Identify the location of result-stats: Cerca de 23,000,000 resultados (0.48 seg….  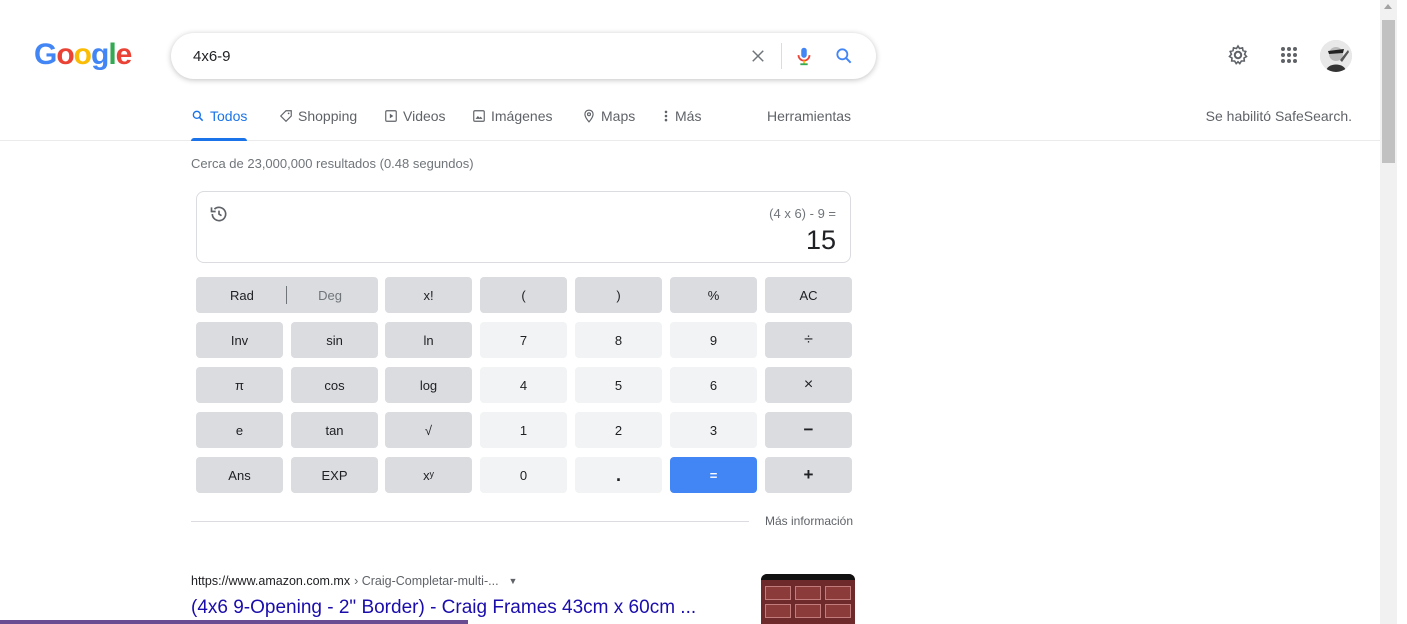
(332, 163).